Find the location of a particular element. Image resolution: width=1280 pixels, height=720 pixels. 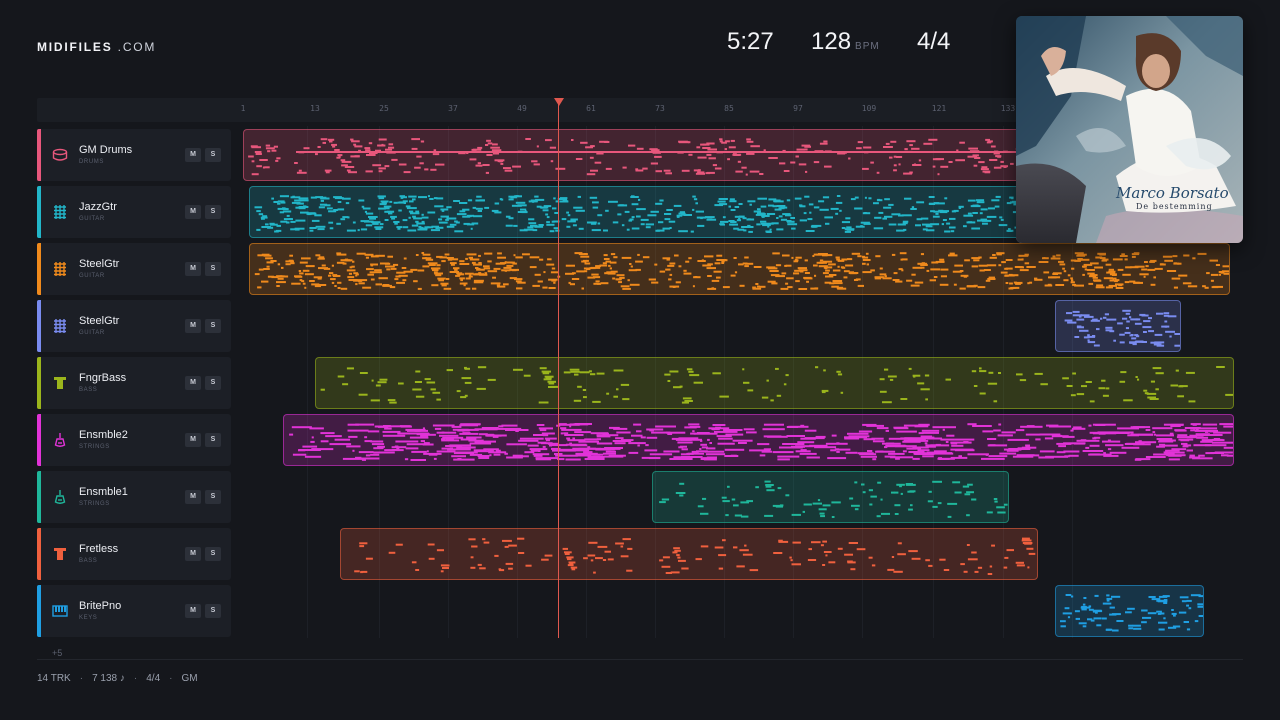

ruler-tick: 25 is located at coordinates (384, 108).